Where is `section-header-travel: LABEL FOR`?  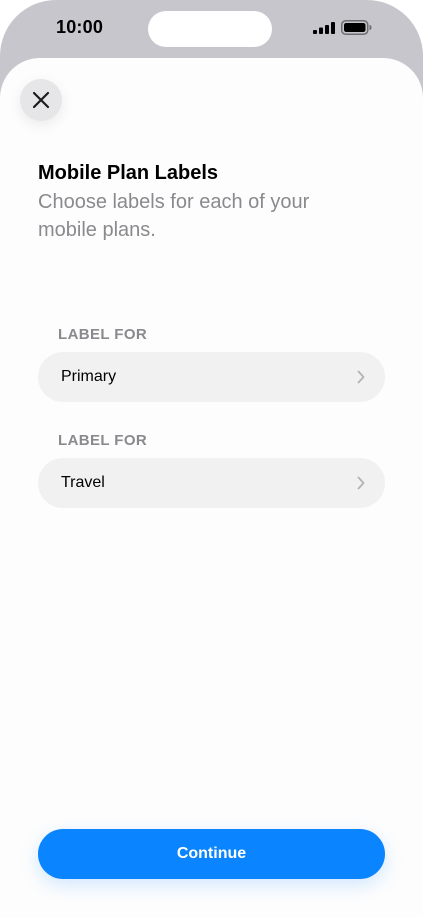
section-header-travel: LABEL FOR is located at coordinates (103, 440).